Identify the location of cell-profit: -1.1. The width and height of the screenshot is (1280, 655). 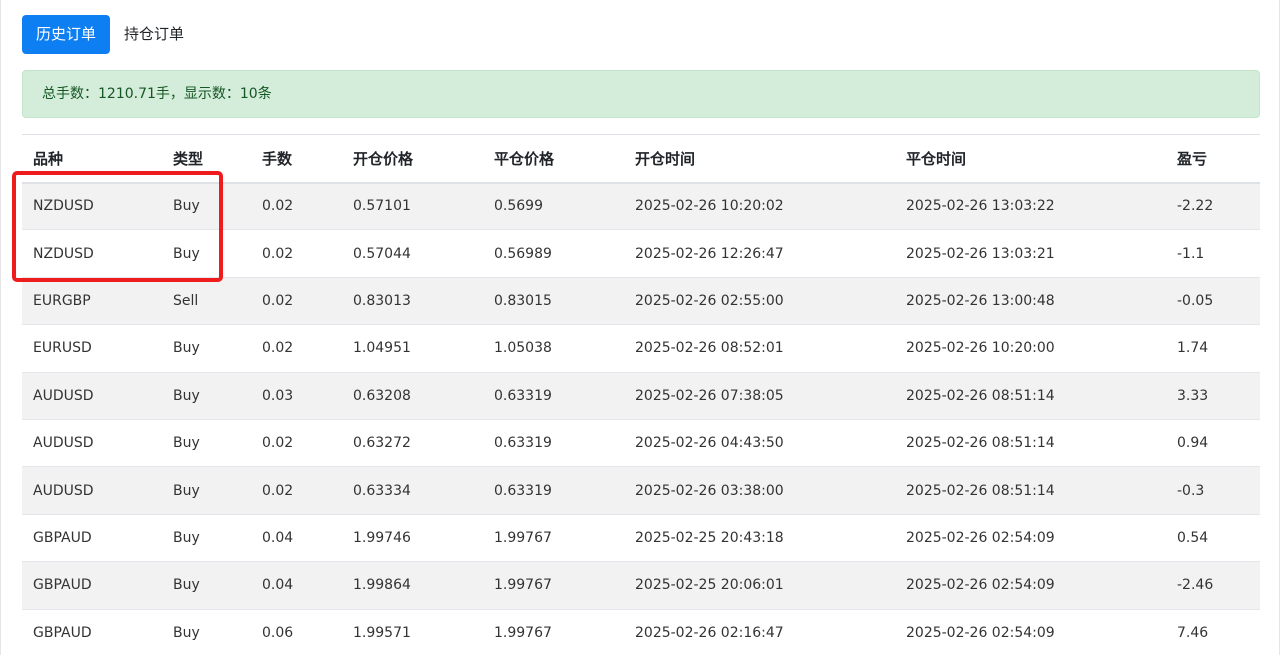
(1191, 253).